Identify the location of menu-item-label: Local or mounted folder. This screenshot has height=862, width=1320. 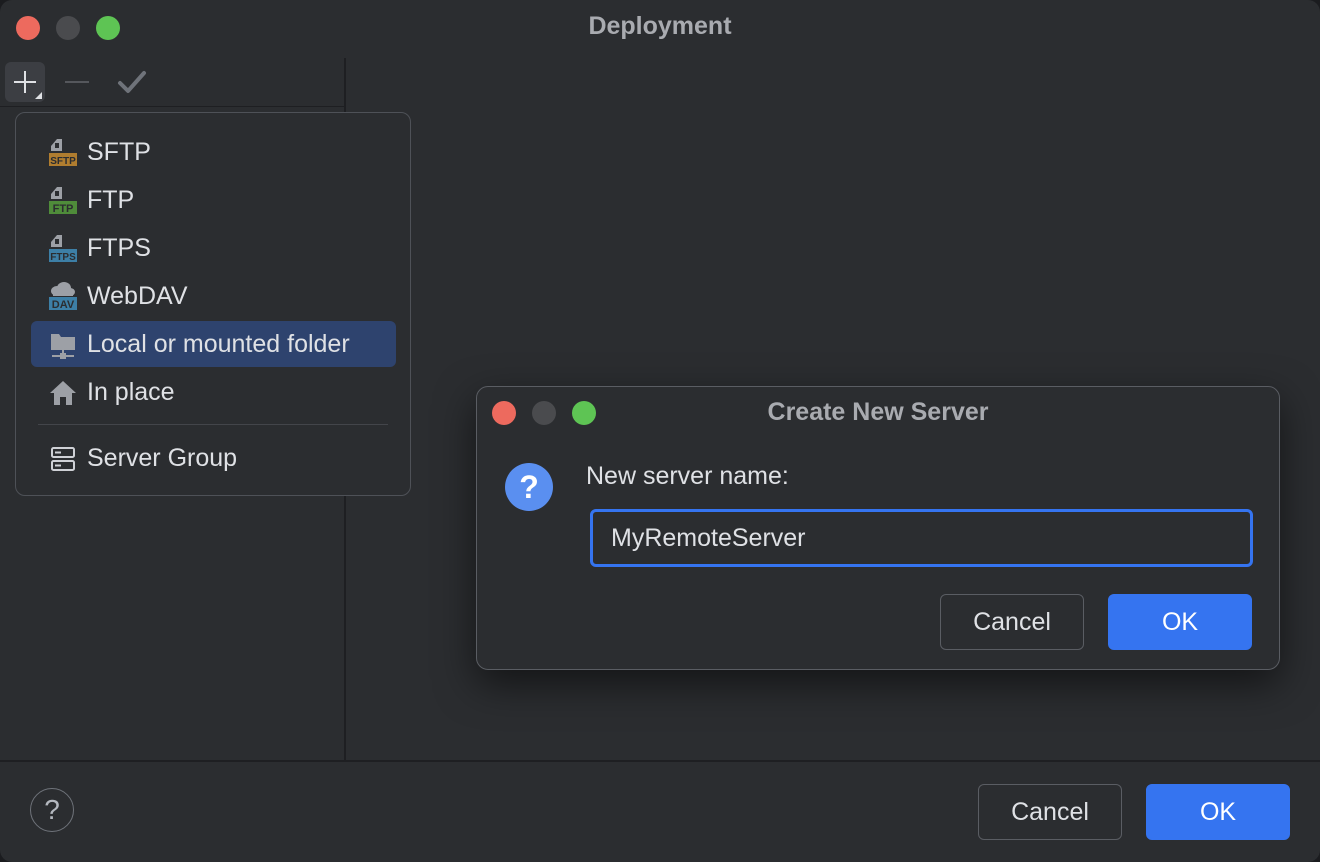
(218, 344).